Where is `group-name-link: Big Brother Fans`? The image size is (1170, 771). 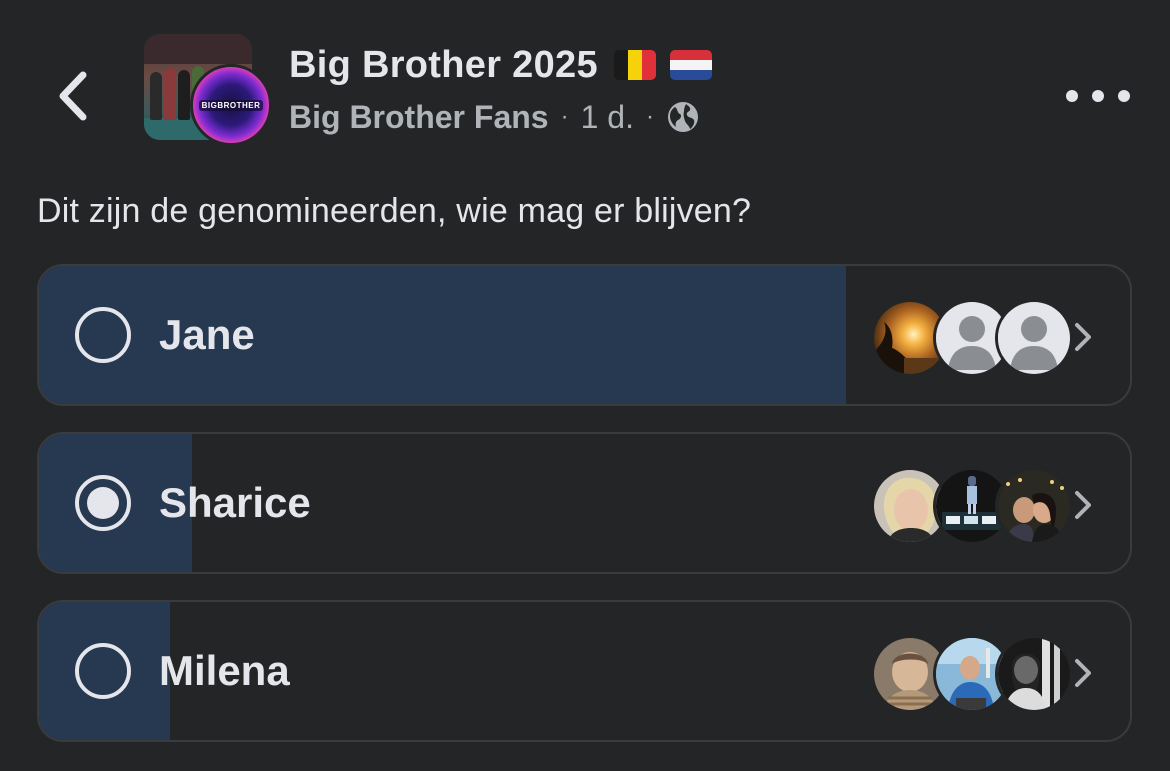 group-name-link: Big Brother Fans is located at coordinates (419, 117).